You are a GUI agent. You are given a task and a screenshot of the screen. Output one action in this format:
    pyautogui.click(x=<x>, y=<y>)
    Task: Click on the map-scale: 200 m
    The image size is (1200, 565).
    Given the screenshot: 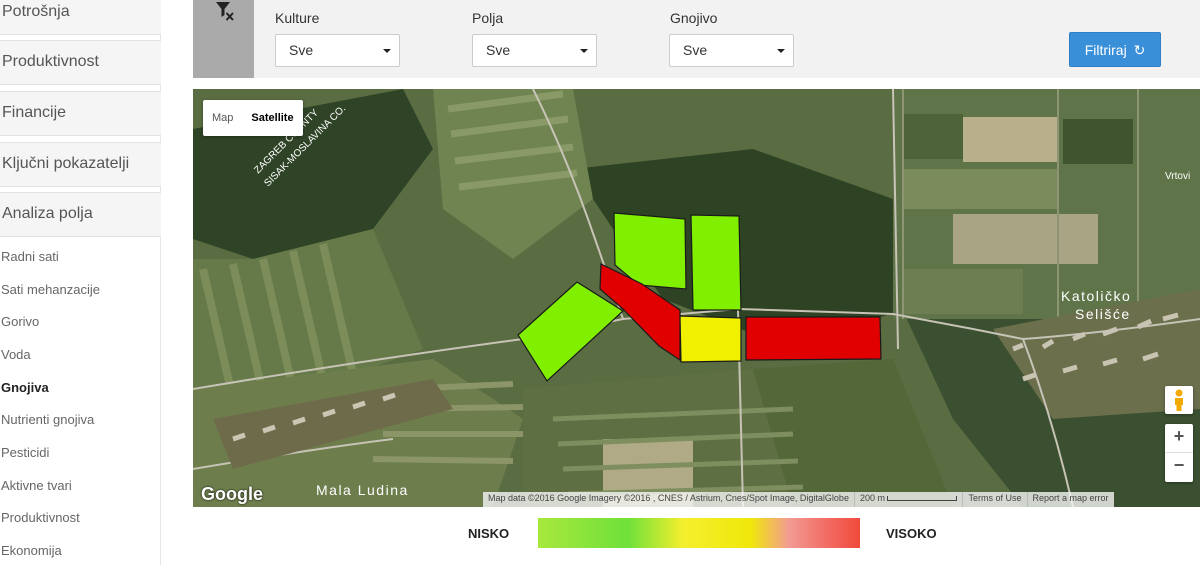 What is the action you would take?
    pyautogui.click(x=909, y=499)
    